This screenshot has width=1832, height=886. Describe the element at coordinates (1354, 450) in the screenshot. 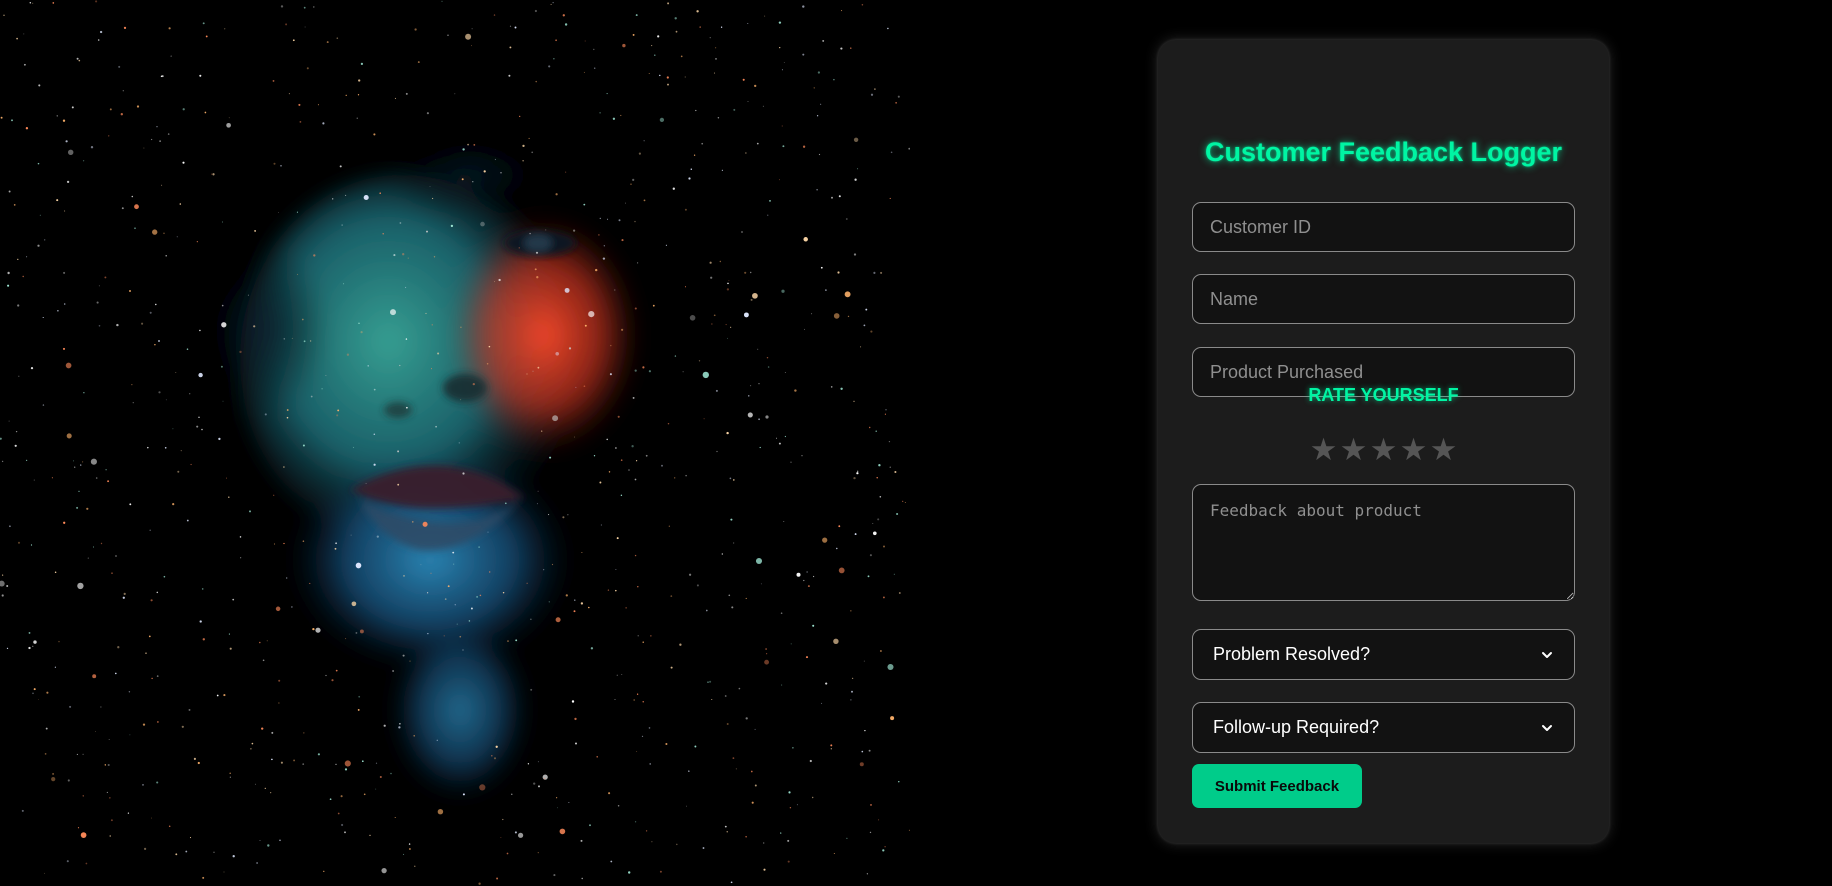

I see `star-2-icon: ★` at that location.